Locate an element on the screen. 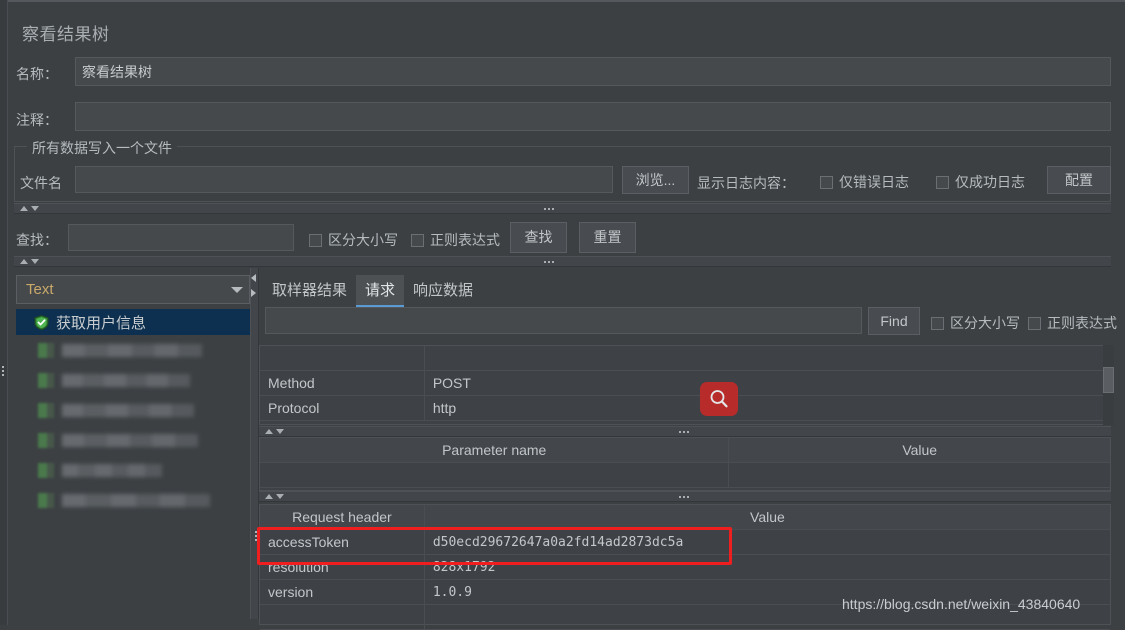  tree-item-selected: 获取用户信息 is located at coordinates (134, 322).